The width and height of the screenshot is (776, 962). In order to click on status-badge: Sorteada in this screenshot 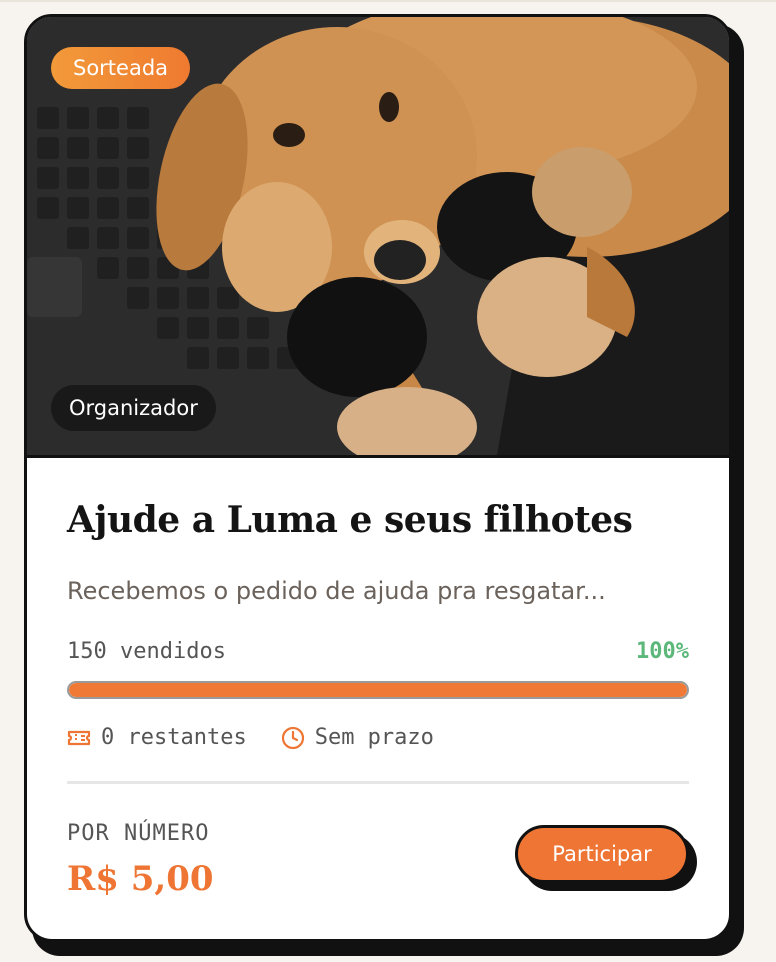, I will do `click(121, 68)`.